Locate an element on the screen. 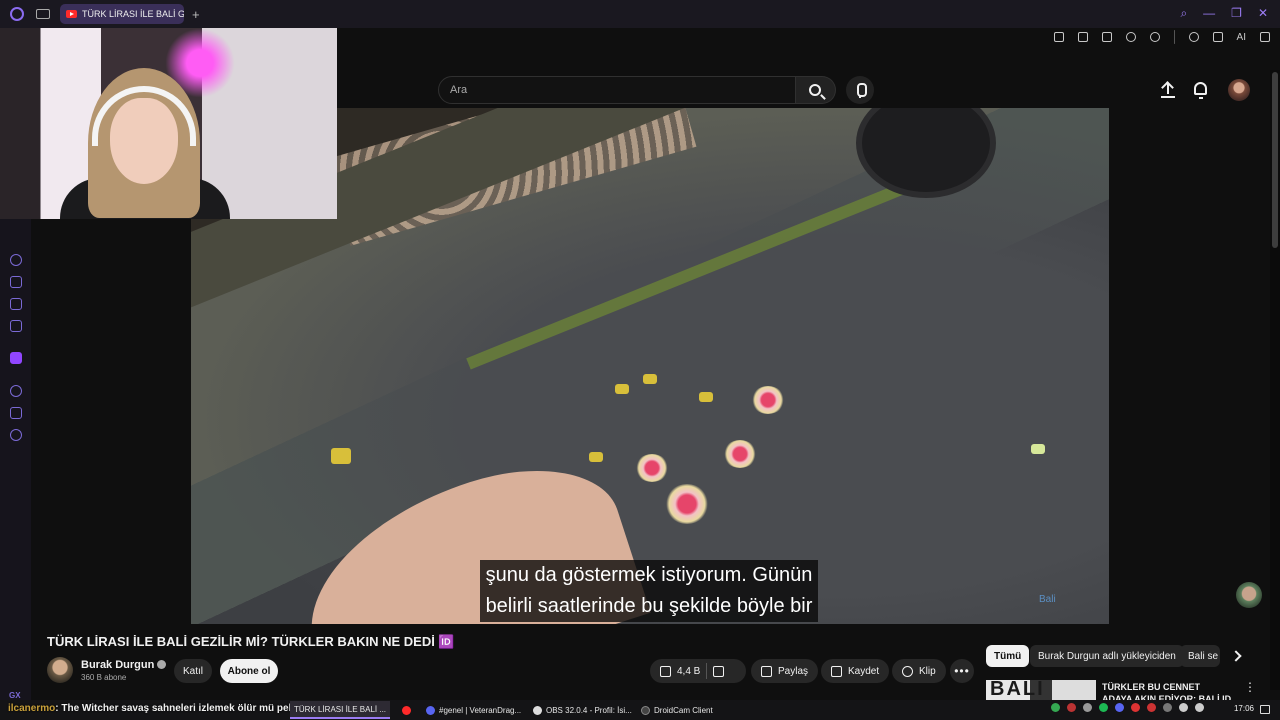 This screenshot has width=1280, height=720. bag-icon is located at coordinates (16, 282).